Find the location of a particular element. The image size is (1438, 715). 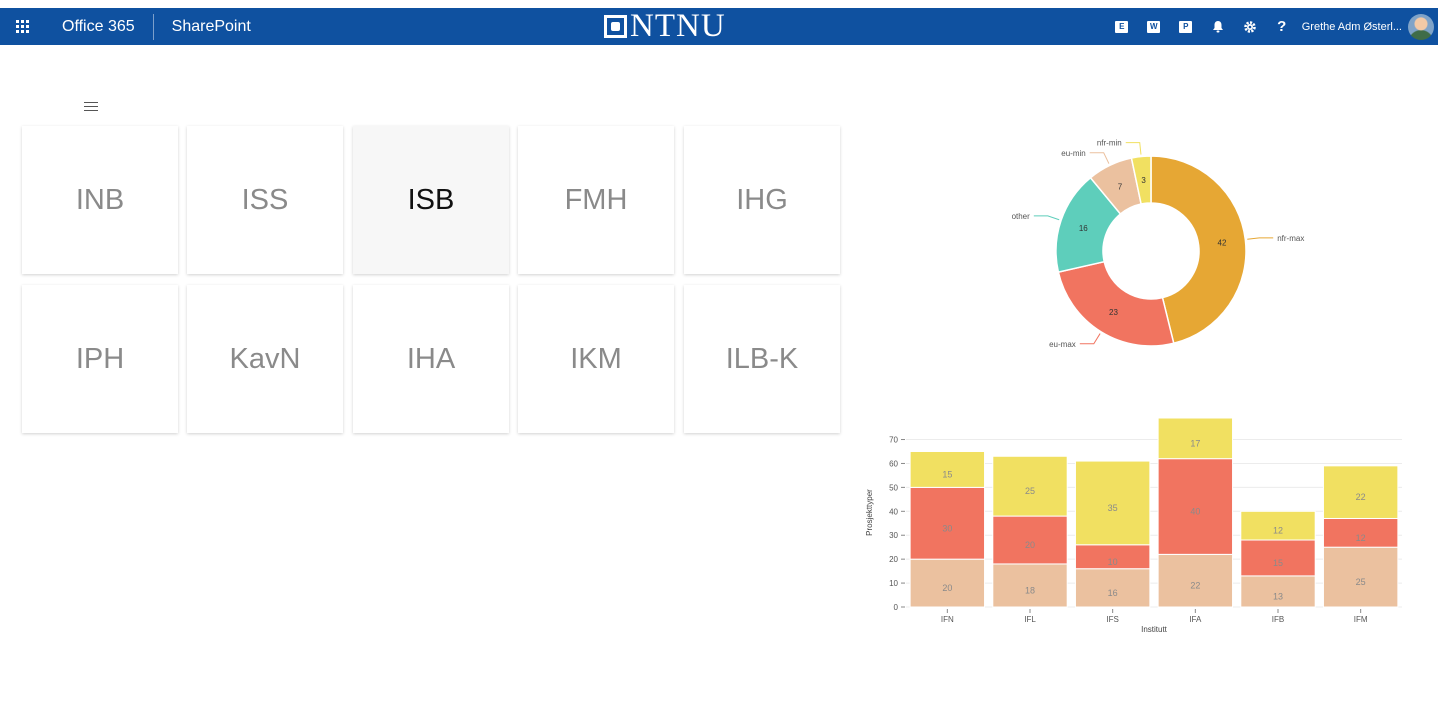

y-tick-label: 40 is located at coordinates (893, 511).